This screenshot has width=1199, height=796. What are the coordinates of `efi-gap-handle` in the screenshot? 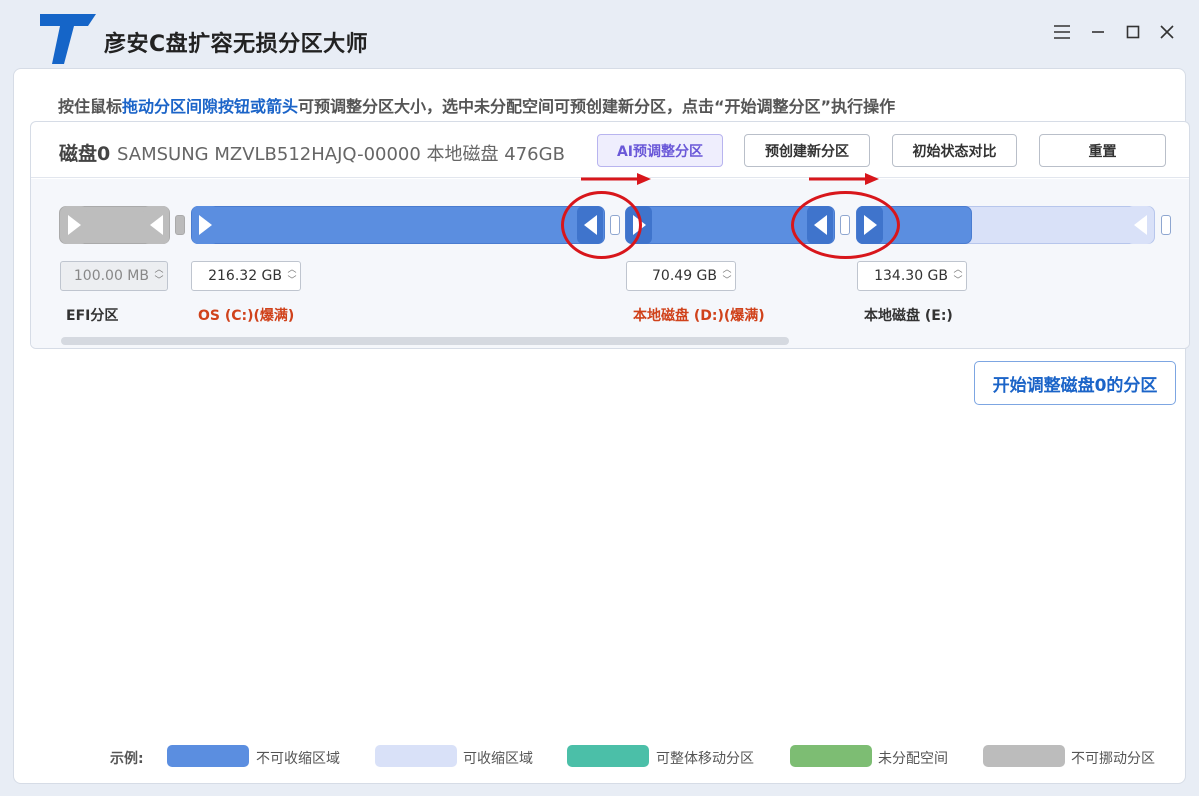 It's located at (180, 225).